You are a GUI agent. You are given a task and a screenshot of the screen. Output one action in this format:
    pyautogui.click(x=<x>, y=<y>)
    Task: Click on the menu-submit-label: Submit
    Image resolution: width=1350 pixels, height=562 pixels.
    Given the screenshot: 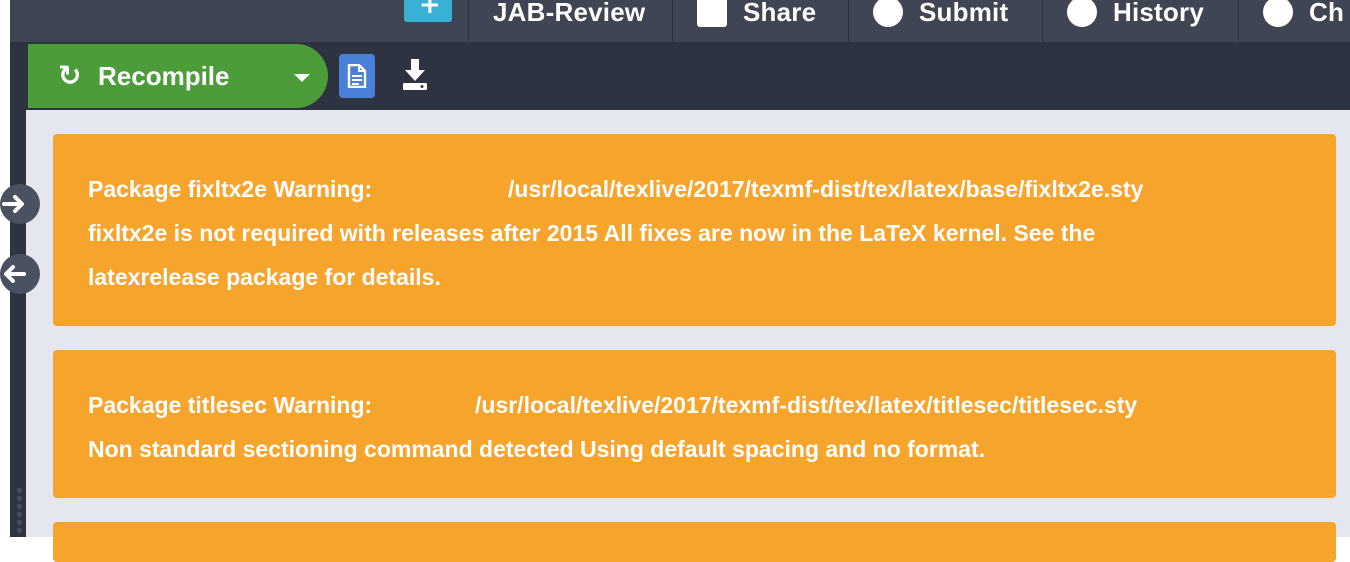 What is the action you would take?
    pyautogui.click(x=964, y=13)
    